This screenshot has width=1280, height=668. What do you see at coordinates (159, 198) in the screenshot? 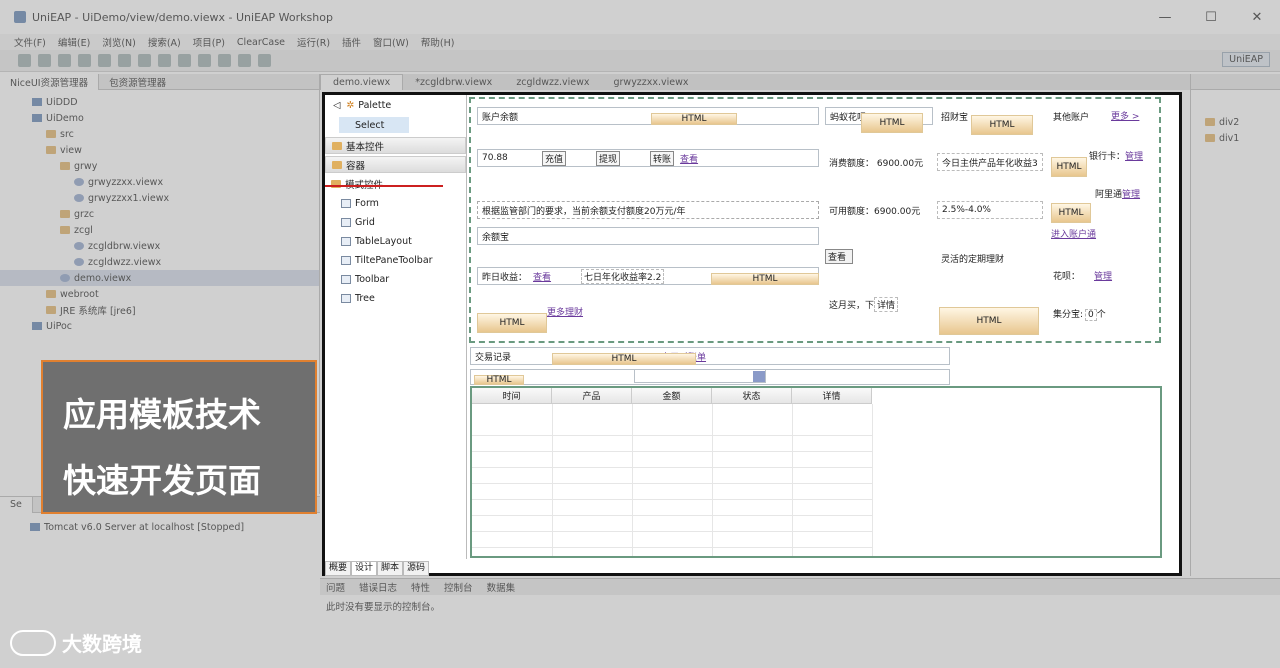
I see `tree-node: grwyzzxx1.viewx` at bounding box center [159, 198].